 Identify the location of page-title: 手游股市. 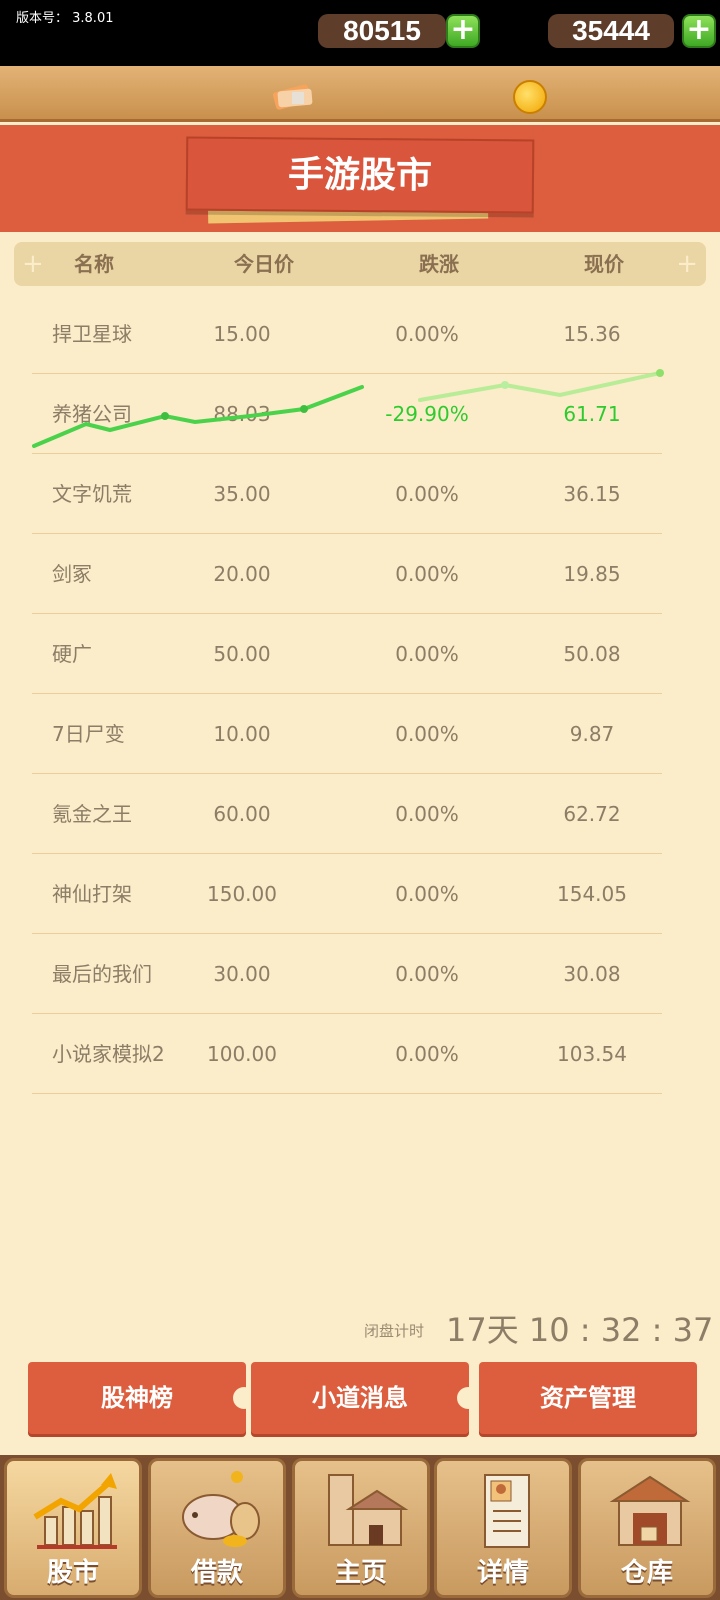
(360, 175).